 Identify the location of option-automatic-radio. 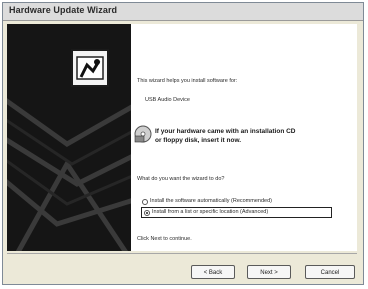
(145, 202).